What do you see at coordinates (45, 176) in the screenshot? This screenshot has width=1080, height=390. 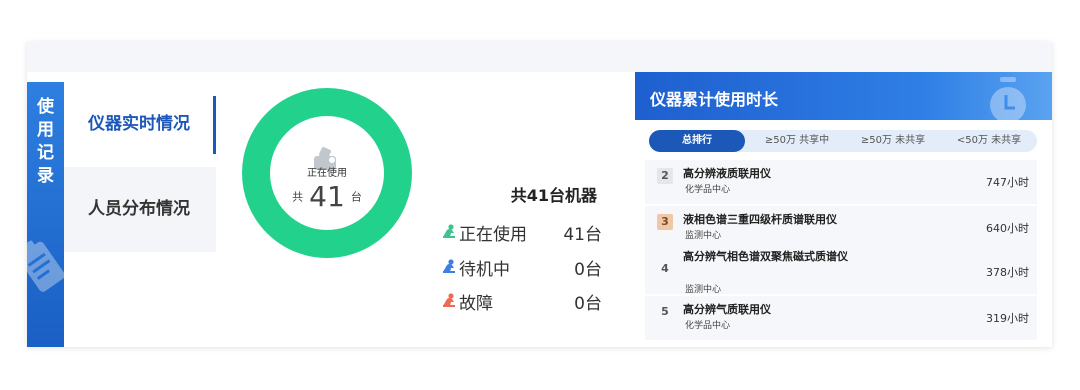 I see `tab-char: 录` at bounding box center [45, 176].